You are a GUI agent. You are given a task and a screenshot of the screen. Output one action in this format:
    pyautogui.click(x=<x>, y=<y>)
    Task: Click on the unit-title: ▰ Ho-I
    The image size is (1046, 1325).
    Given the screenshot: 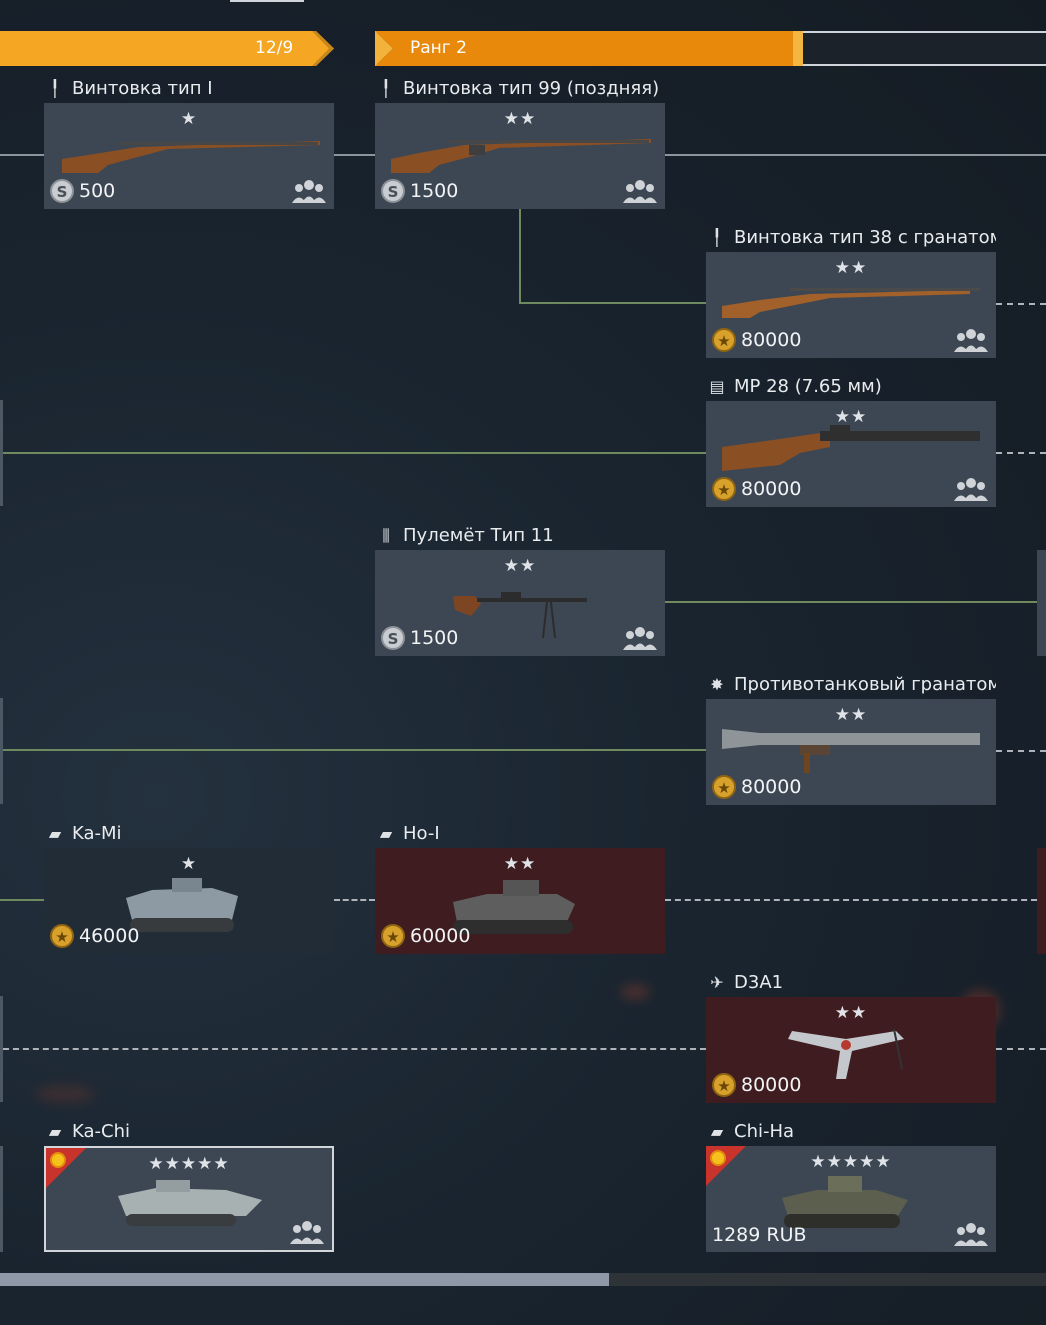 What is the action you would take?
    pyautogui.click(x=520, y=834)
    